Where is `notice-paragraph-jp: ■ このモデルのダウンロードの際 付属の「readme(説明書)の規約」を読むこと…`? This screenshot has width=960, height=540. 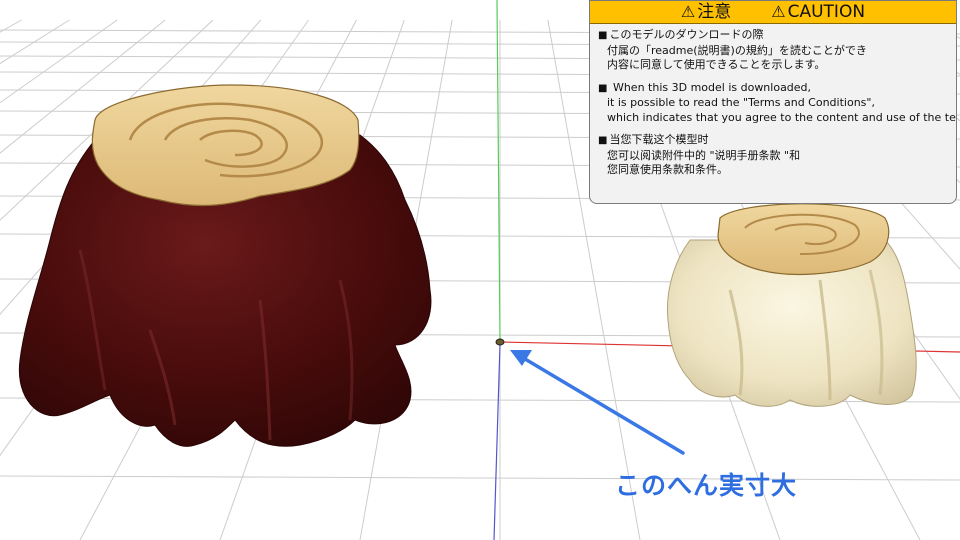 notice-paragraph-jp: ■ このモデルのダウンロードの際 付属の「readme(説明書)の規約」を読むこと… is located at coordinates (774, 50).